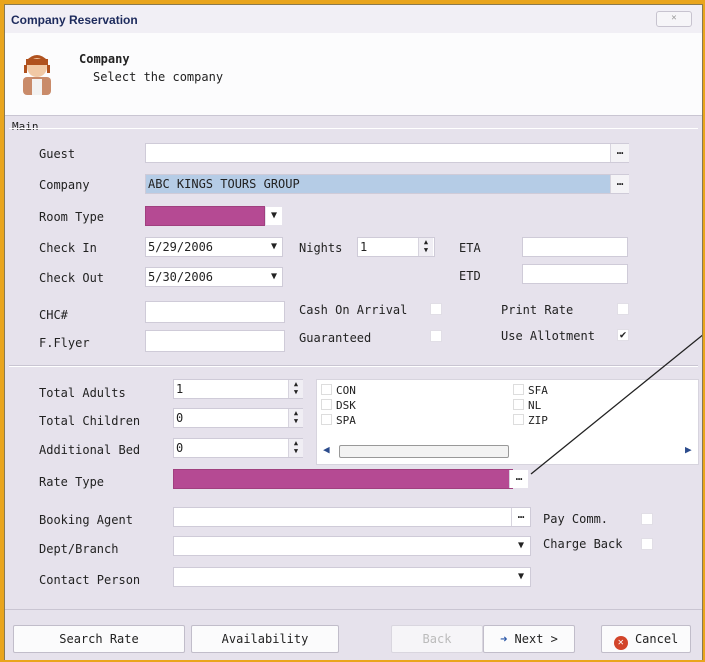 This screenshot has height=662, width=705. What do you see at coordinates (99, 639) in the screenshot?
I see `search-rate-button: Search Rate` at bounding box center [99, 639].